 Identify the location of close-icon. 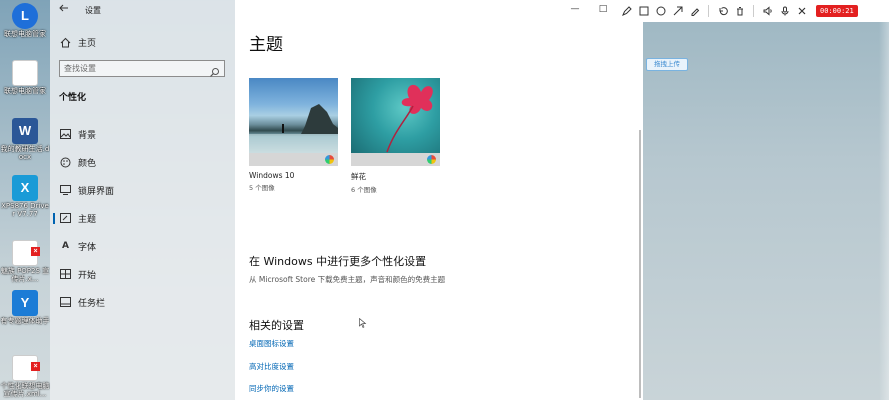
(802, 11).